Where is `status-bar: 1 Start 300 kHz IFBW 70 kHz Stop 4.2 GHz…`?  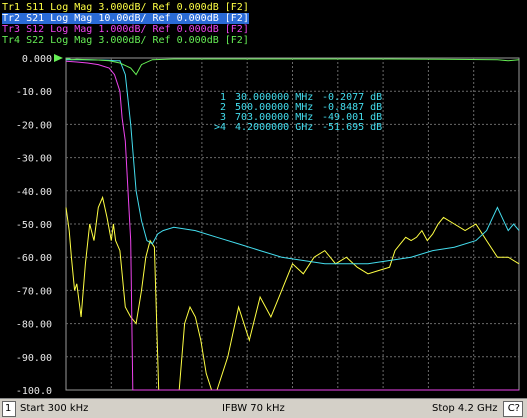
status-bar: 1 Start 300 kHz IFBW 70 kHz Stop 4.2 GHz… is located at coordinates (263, 408).